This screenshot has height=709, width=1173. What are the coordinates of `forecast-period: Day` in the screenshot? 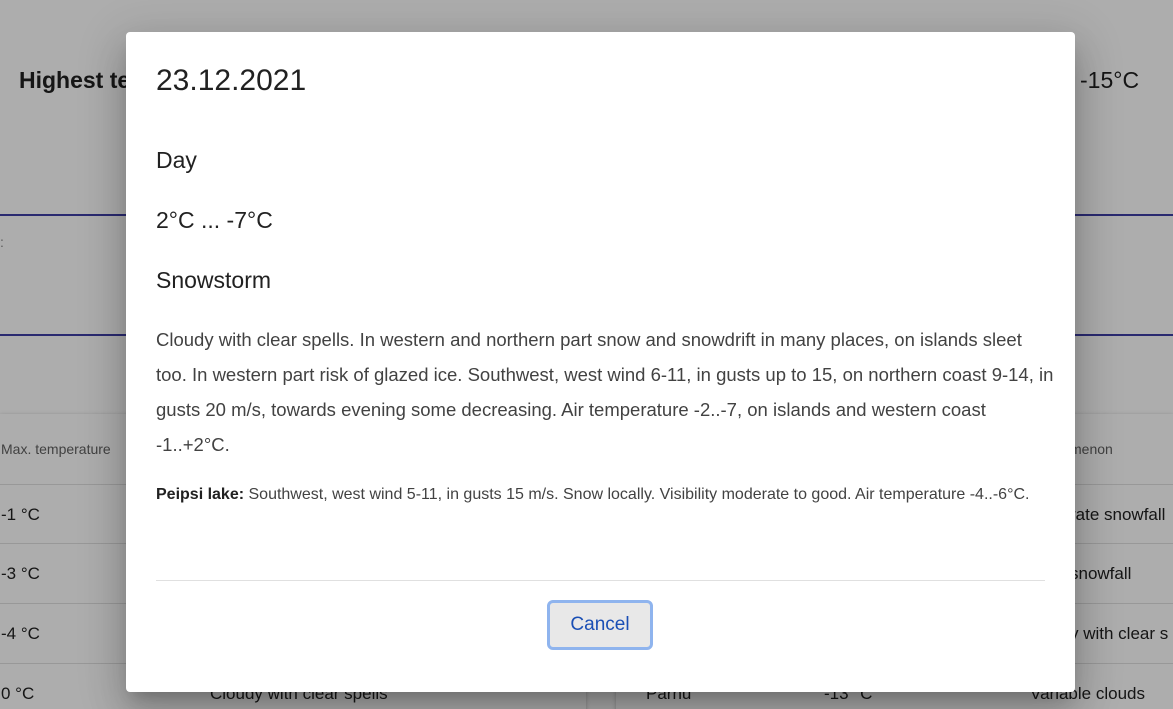 It's located at (176, 160).